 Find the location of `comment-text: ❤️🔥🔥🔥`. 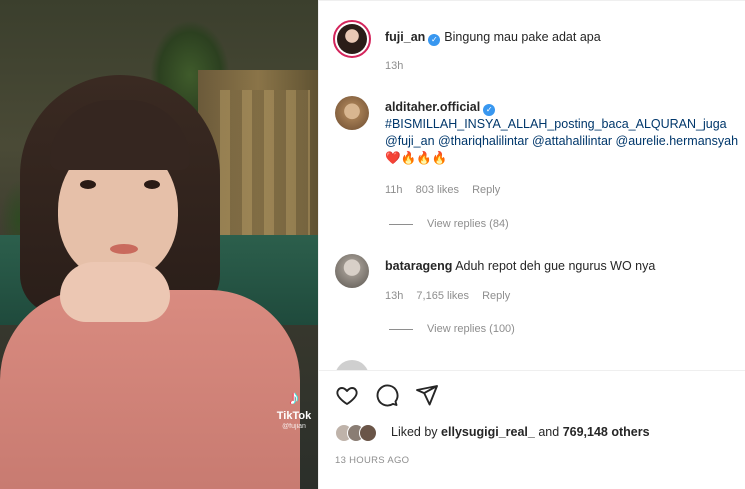

comment-text: ❤️🔥🔥🔥 is located at coordinates (416, 158).